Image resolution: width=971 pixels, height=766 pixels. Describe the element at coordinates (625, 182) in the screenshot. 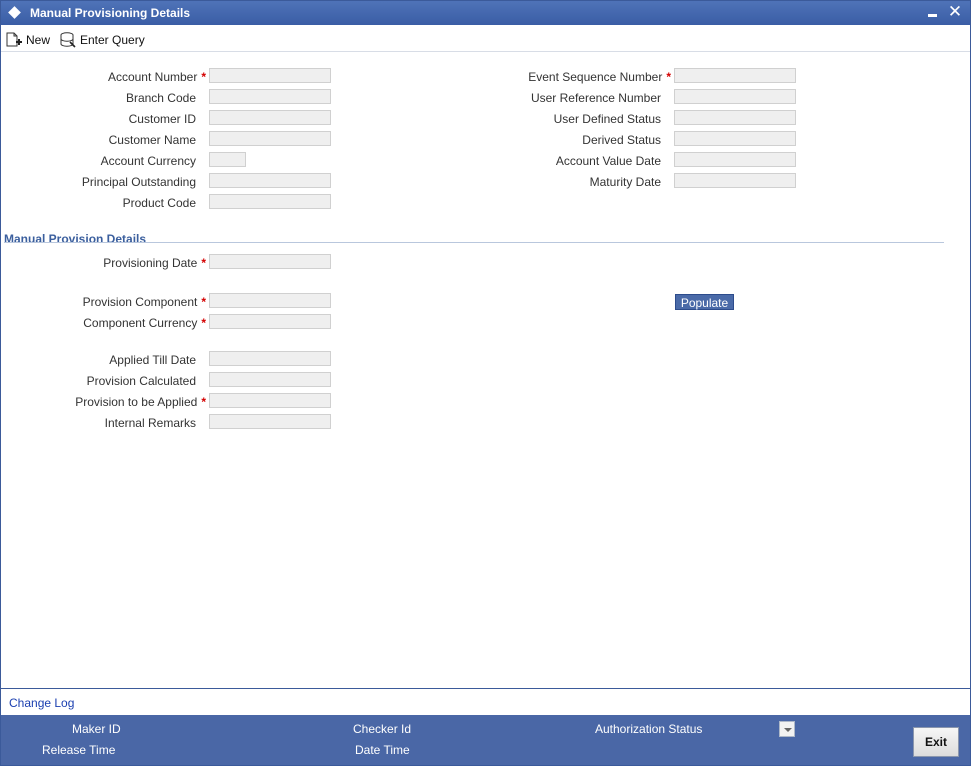

I see `maturity-date-label: Maturity Date` at that location.